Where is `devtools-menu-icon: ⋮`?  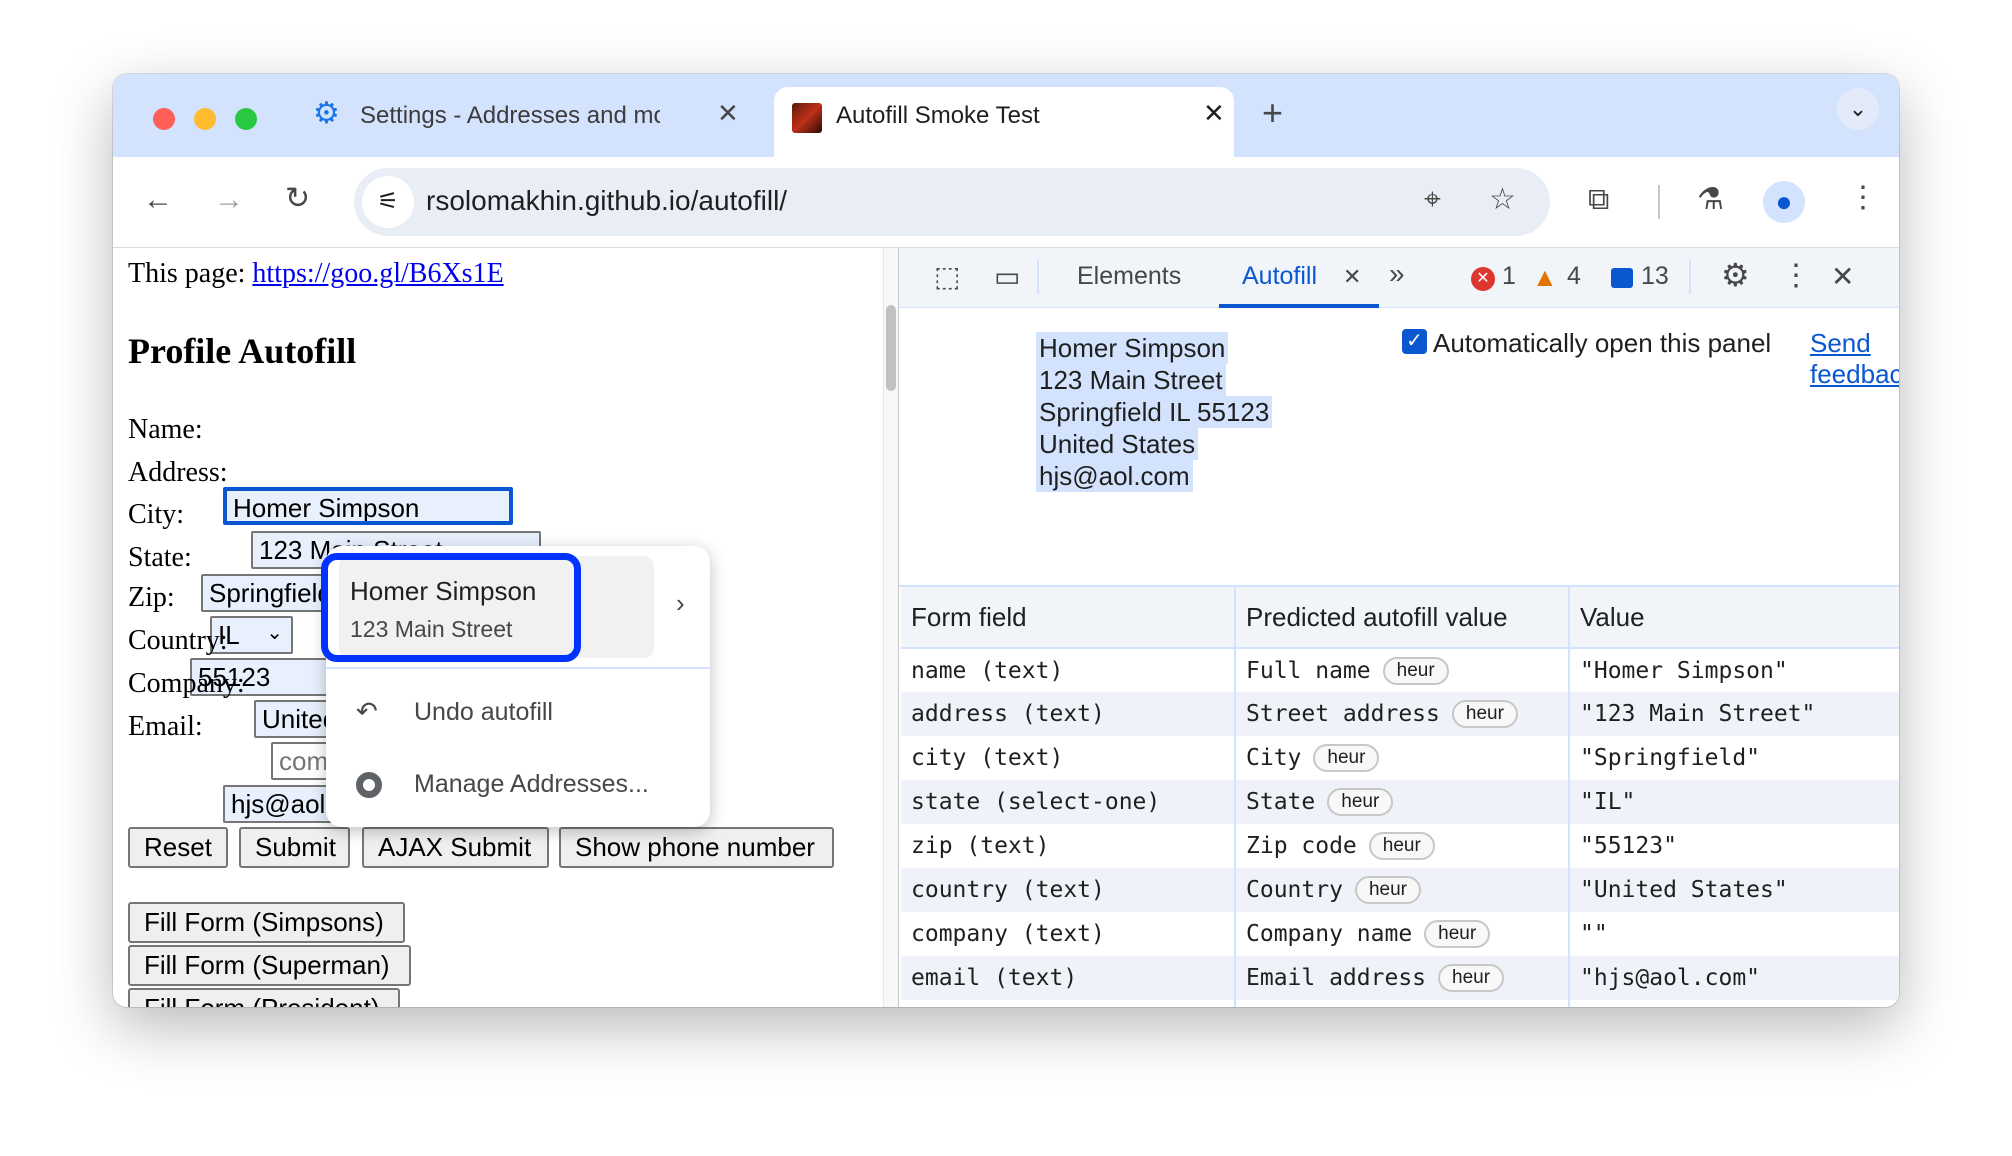
devtools-menu-icon: ⋮ is located at coordinates (1796, 275).